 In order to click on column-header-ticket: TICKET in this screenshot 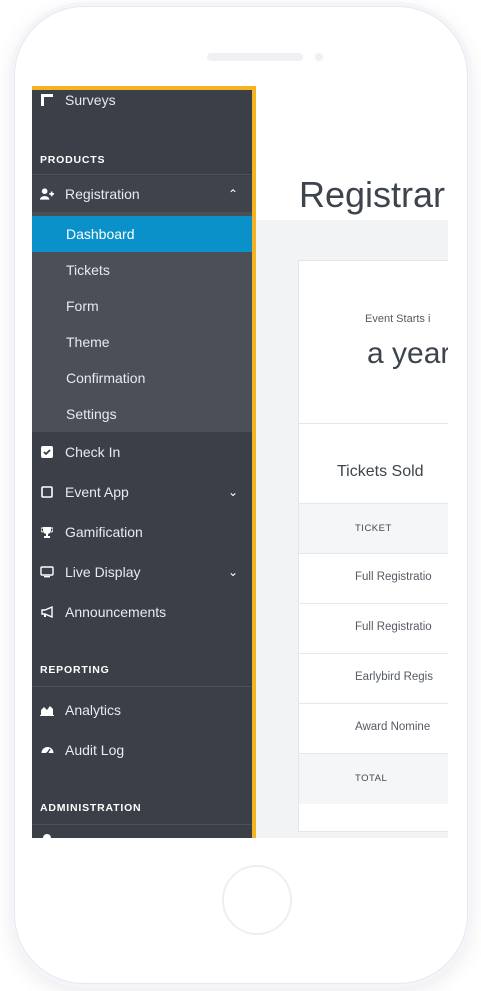, I will do `click(373, 528)`.